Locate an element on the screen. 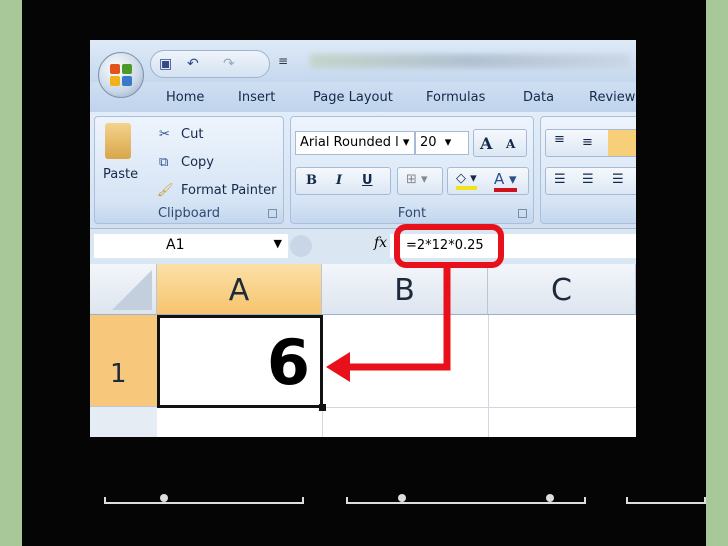 The width and height of the screenshot is (728, 546). hinge-left is located at coordinates (204, 500).